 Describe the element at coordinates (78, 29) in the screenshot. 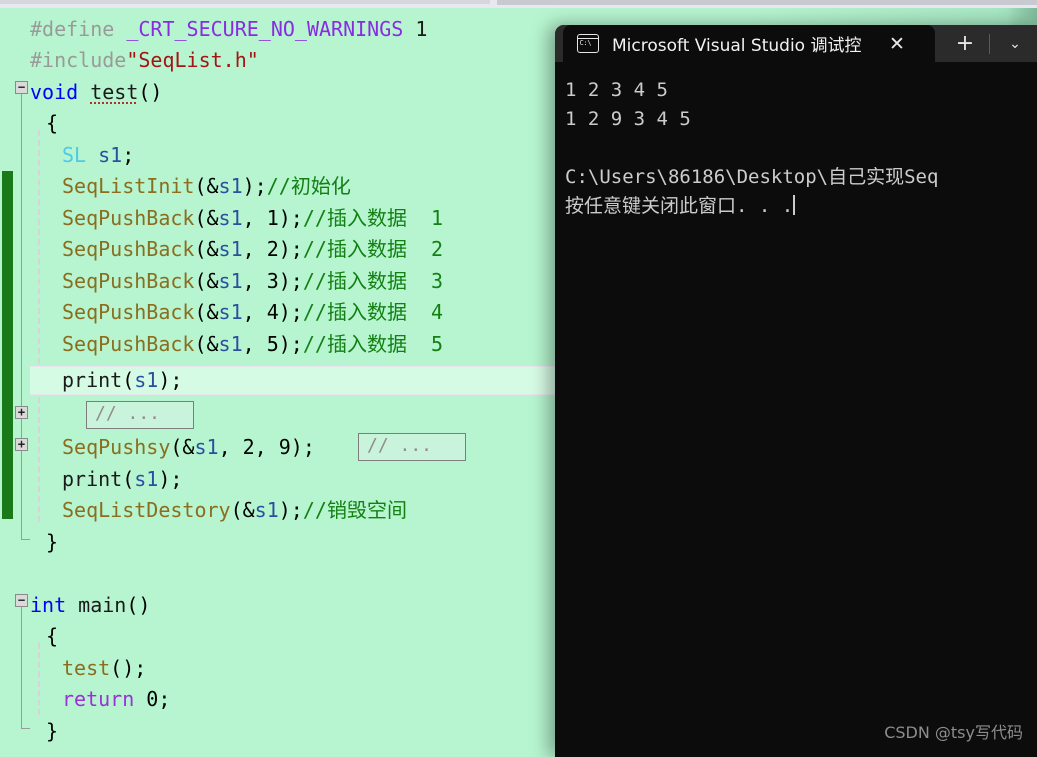

I see `code-token: #define` at that location.